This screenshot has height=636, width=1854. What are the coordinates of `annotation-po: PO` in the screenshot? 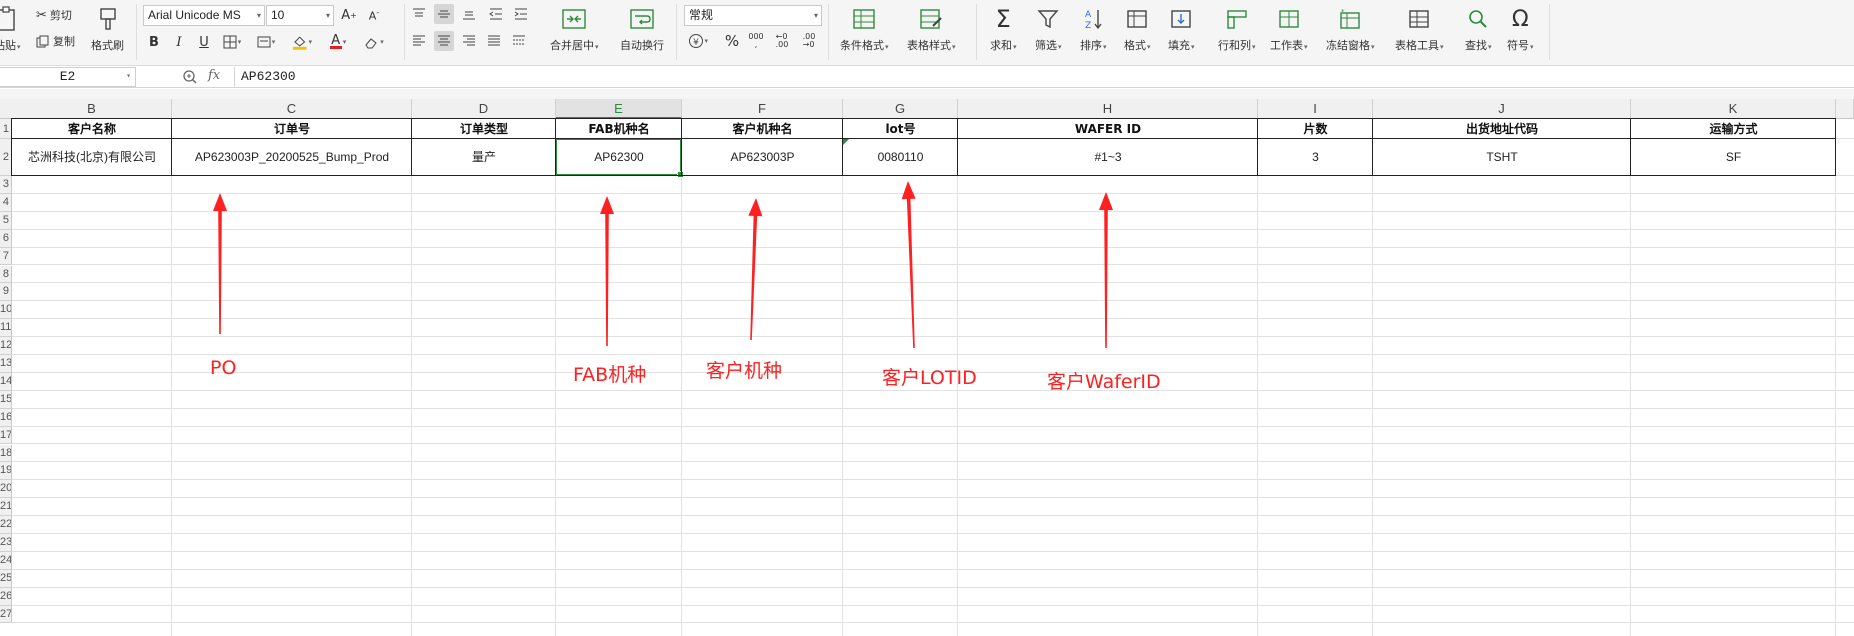 It's located at (223, 368).